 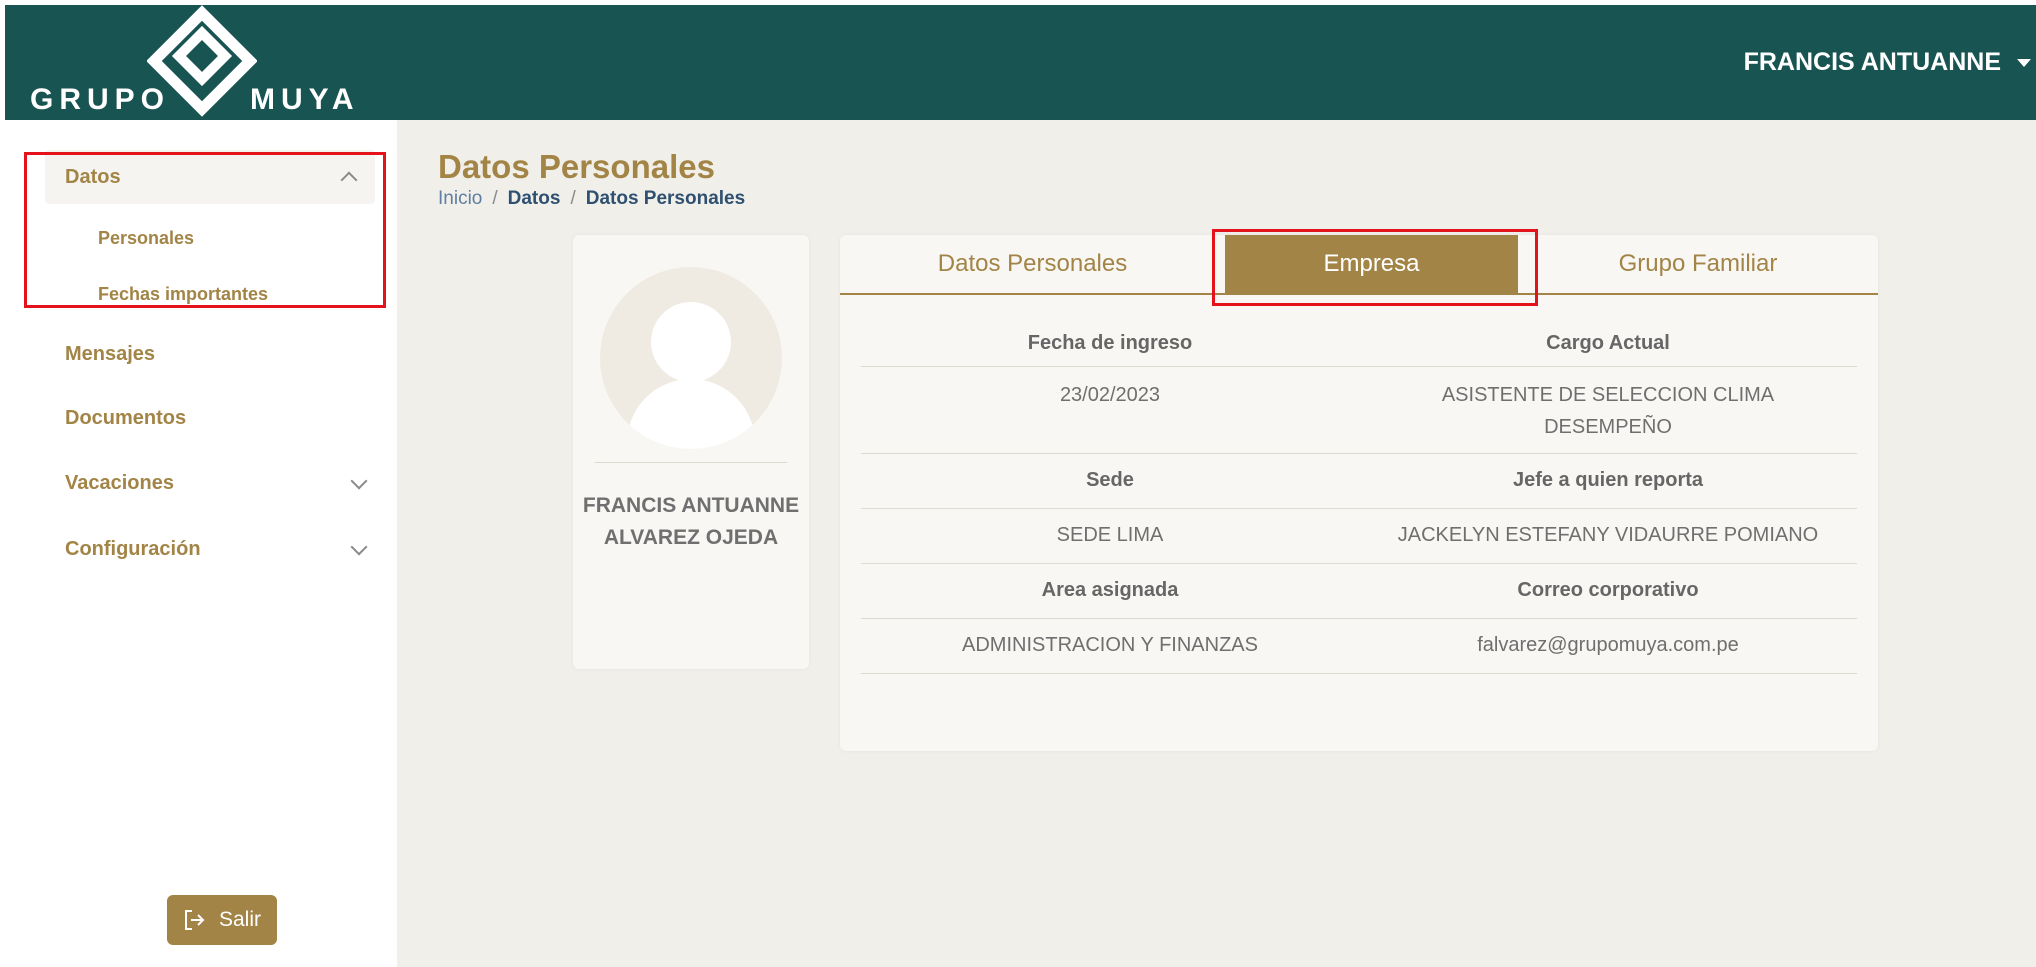 I want to click on field-value-correo: falvarez@grupomuya.com.pe, so click(x=1608, y=645).